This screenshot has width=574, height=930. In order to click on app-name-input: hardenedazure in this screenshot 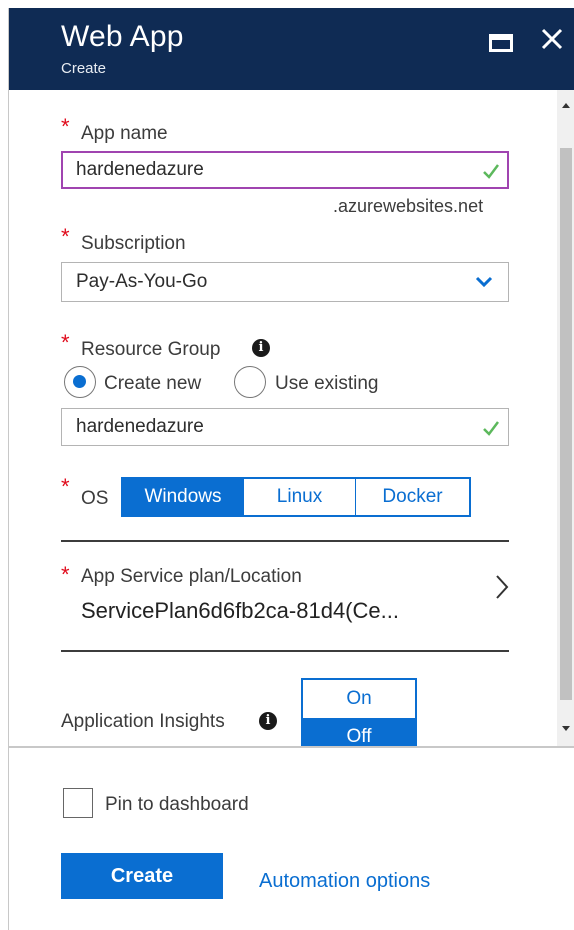, I will do `click(285, 170)`.